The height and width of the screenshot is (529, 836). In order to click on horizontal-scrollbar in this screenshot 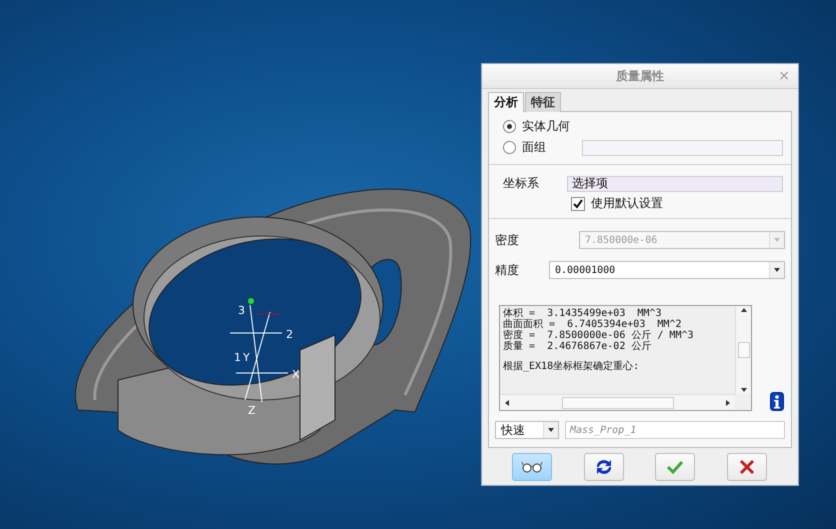, I will do `click(617, 402)`.